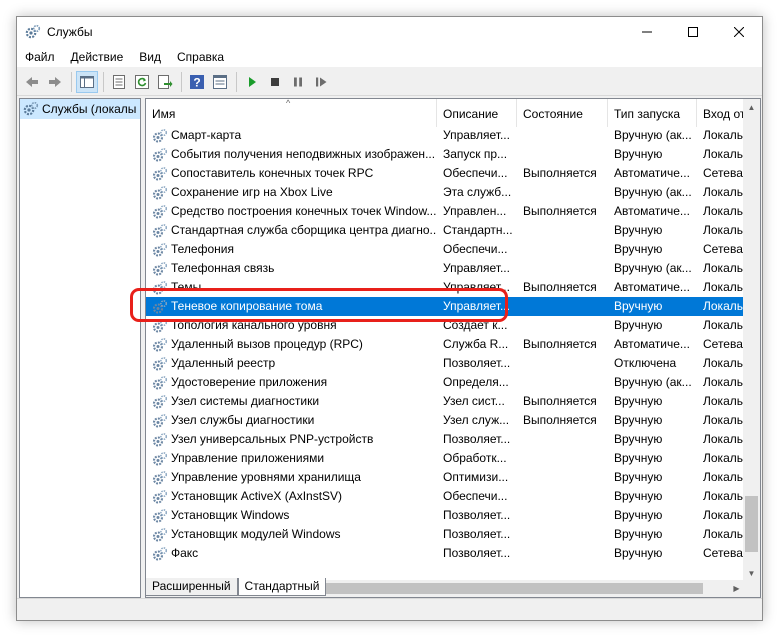 Image resolution: width=779 pixels, height=635 pixels. I want to click on service-name-cell: Смарт-карта, so click(291, 136).